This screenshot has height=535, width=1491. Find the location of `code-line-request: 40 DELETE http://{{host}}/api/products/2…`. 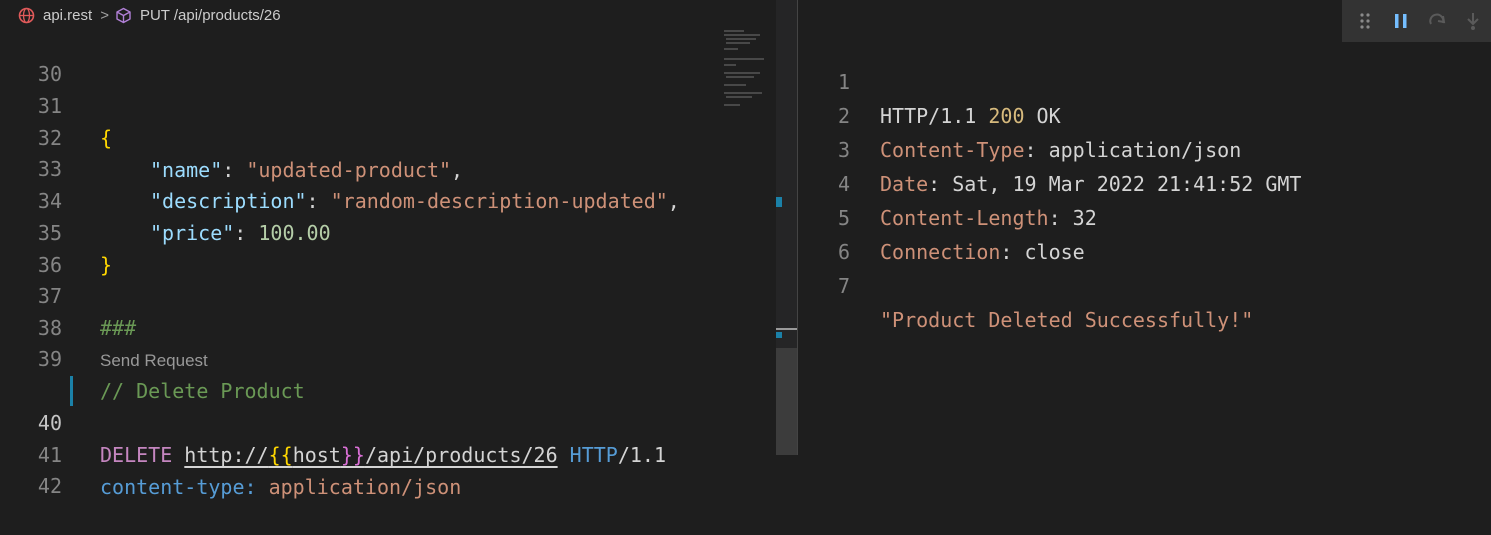

code-line-request: 40 DELETE http://{{host}}/api/products/2… is located at coordinates (333, 421).